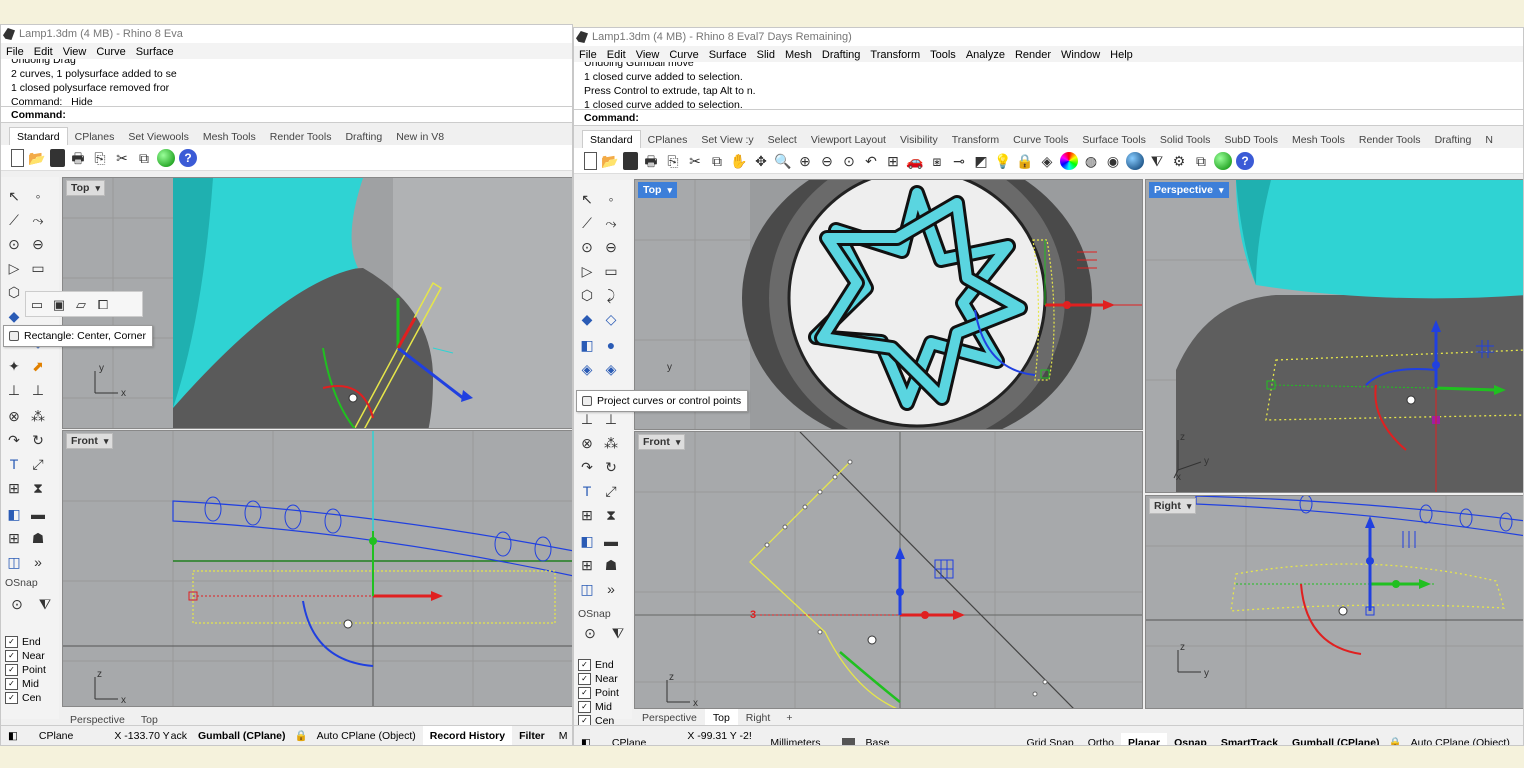  Describe the element at coordinates (85, 188) in the screenshot. I see `viewport-label-top: Top` at that location.